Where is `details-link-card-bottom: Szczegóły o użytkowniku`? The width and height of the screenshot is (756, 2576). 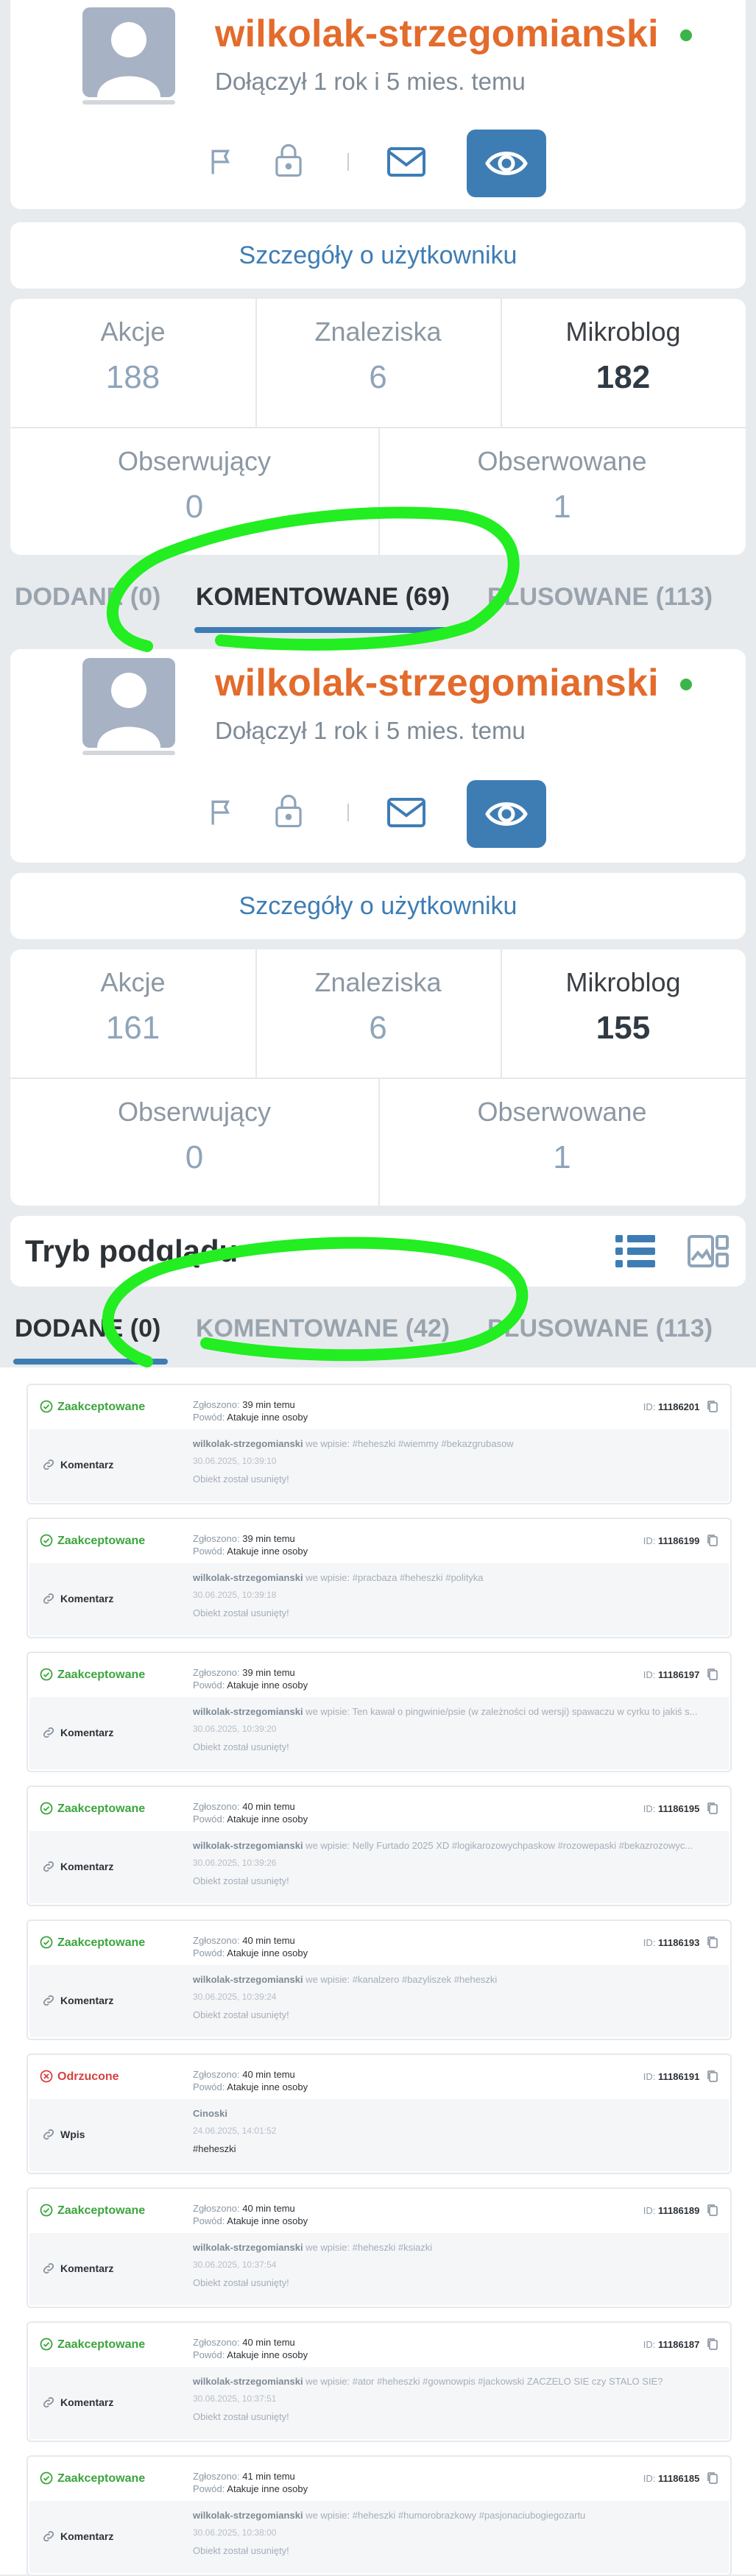
details-link-card-bottom: Szczegóły o użytkowniku is located at coordinates (378, 906).